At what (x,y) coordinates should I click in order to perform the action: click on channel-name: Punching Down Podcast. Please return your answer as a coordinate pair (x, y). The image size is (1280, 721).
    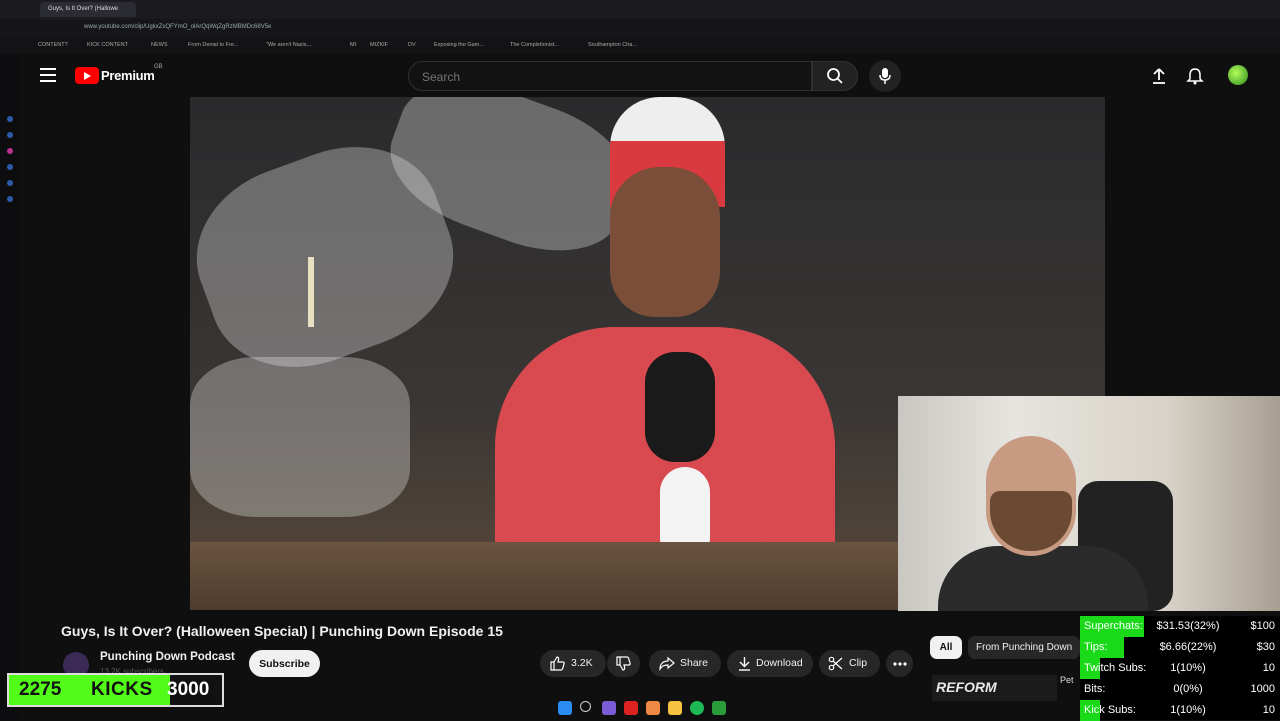
    Looking at the image, I should click on (167, 657).